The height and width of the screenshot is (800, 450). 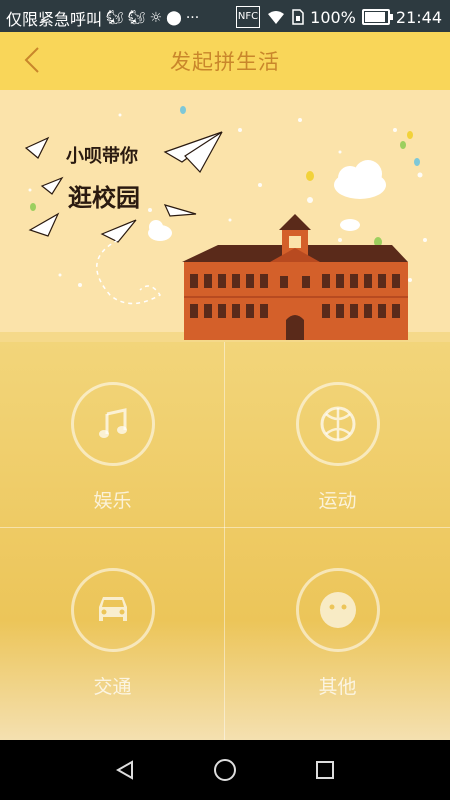 What do you see at coordinates (248, 17) in the screenshot?
I see `nfc-icon: NFC` at bounding box center [248, 17].